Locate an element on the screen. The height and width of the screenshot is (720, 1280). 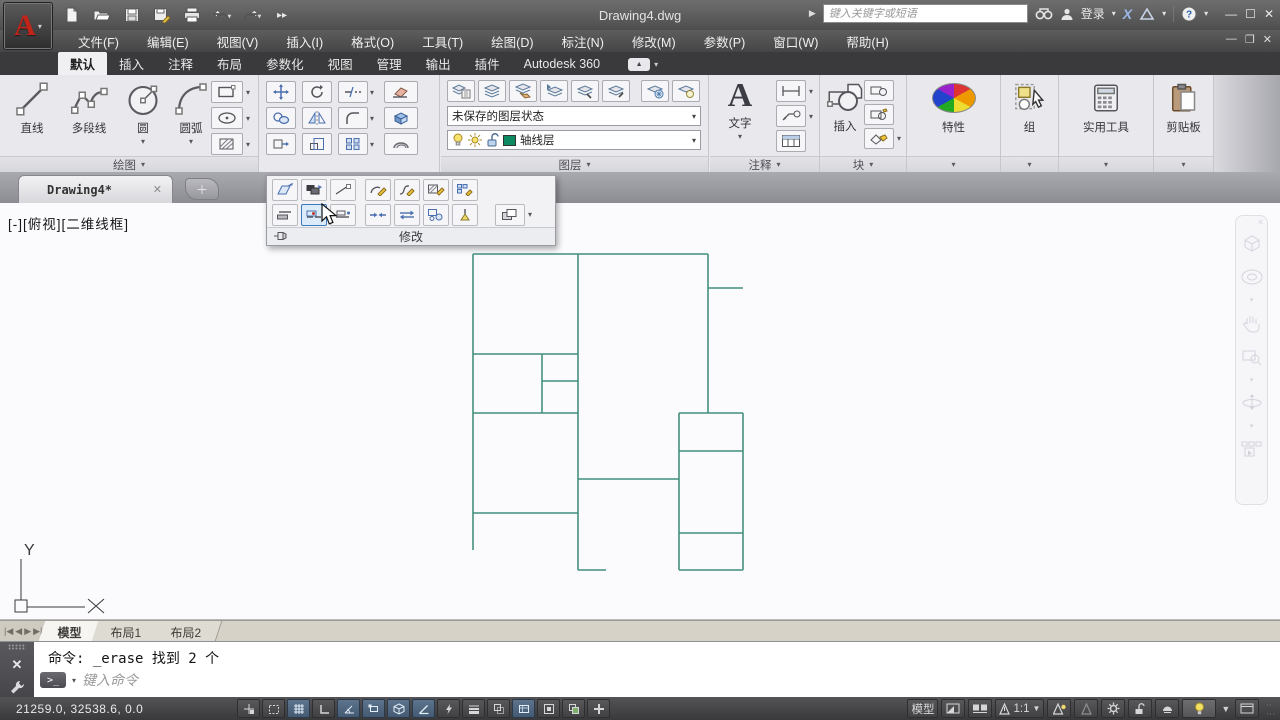
prev-tab-icon: ◀ is located at coordinates (18, 631).